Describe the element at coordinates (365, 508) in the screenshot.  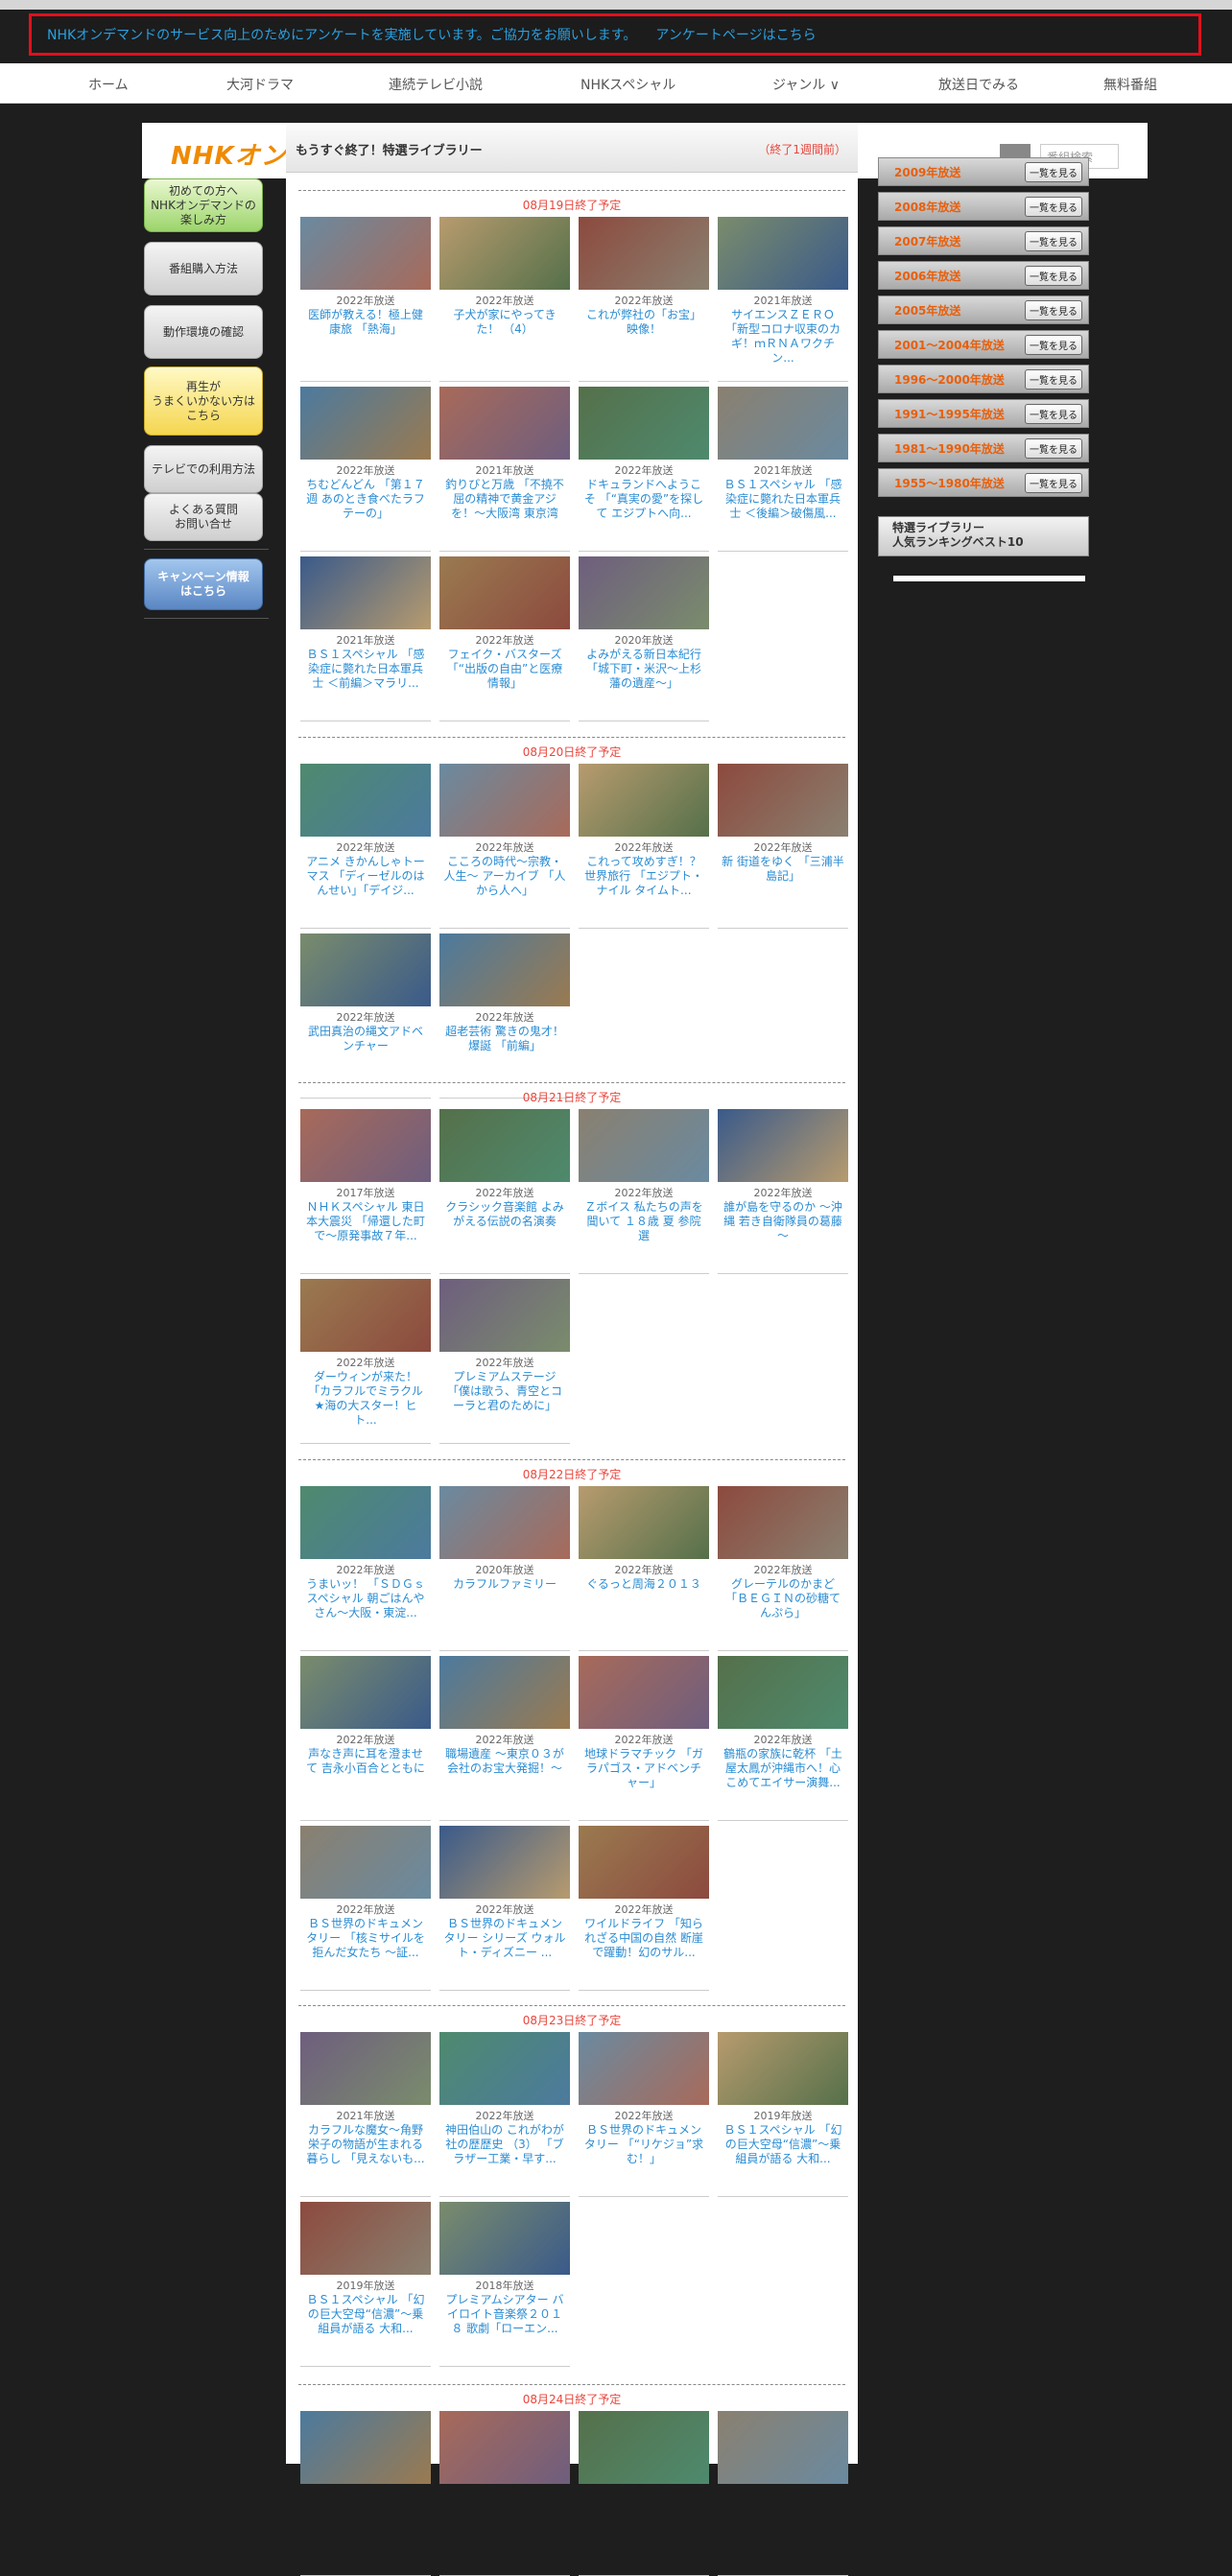
I see `program-title-link: ちむどんどん 「第１７週 あのとき食べたラフテーの」` at that location.